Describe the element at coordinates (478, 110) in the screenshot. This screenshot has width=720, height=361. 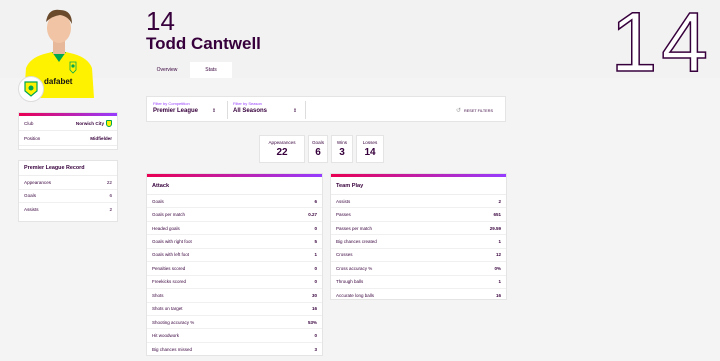
I see `reset-label: RESET FILTERS` at that location.